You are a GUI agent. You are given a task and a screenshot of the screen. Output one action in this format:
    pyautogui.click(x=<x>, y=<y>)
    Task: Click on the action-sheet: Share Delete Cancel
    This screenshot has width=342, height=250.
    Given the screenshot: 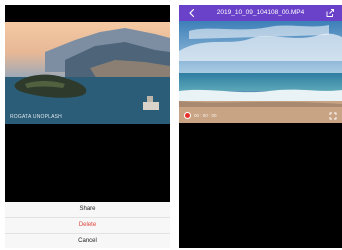 What is the action you would take?
    pyautogui.click(x=87, y=225)
    